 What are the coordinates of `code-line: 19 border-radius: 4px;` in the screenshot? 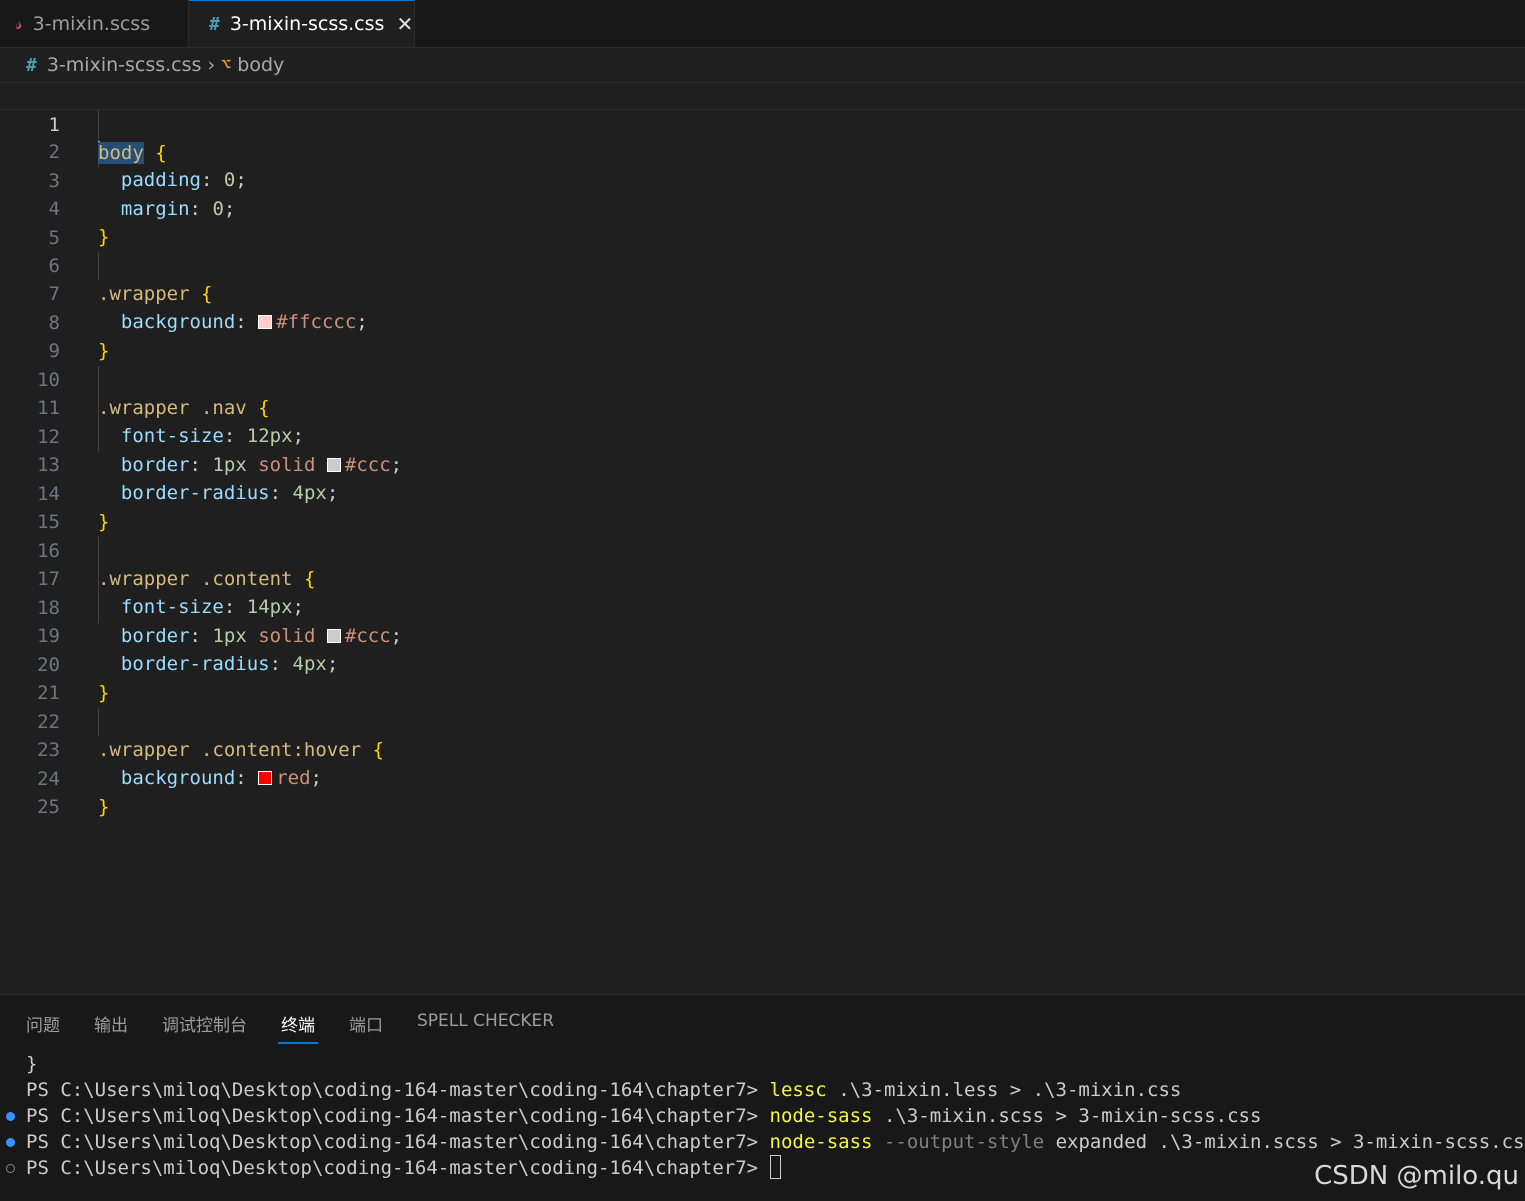 It's located at (762, 634).